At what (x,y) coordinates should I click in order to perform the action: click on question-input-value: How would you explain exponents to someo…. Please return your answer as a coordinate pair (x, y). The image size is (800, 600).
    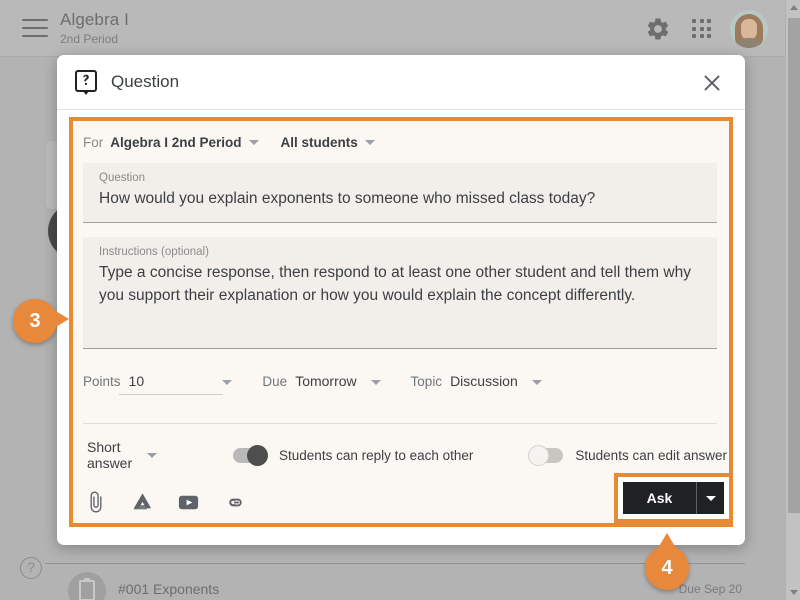
    Looking at the image, I should click on (347, 198).